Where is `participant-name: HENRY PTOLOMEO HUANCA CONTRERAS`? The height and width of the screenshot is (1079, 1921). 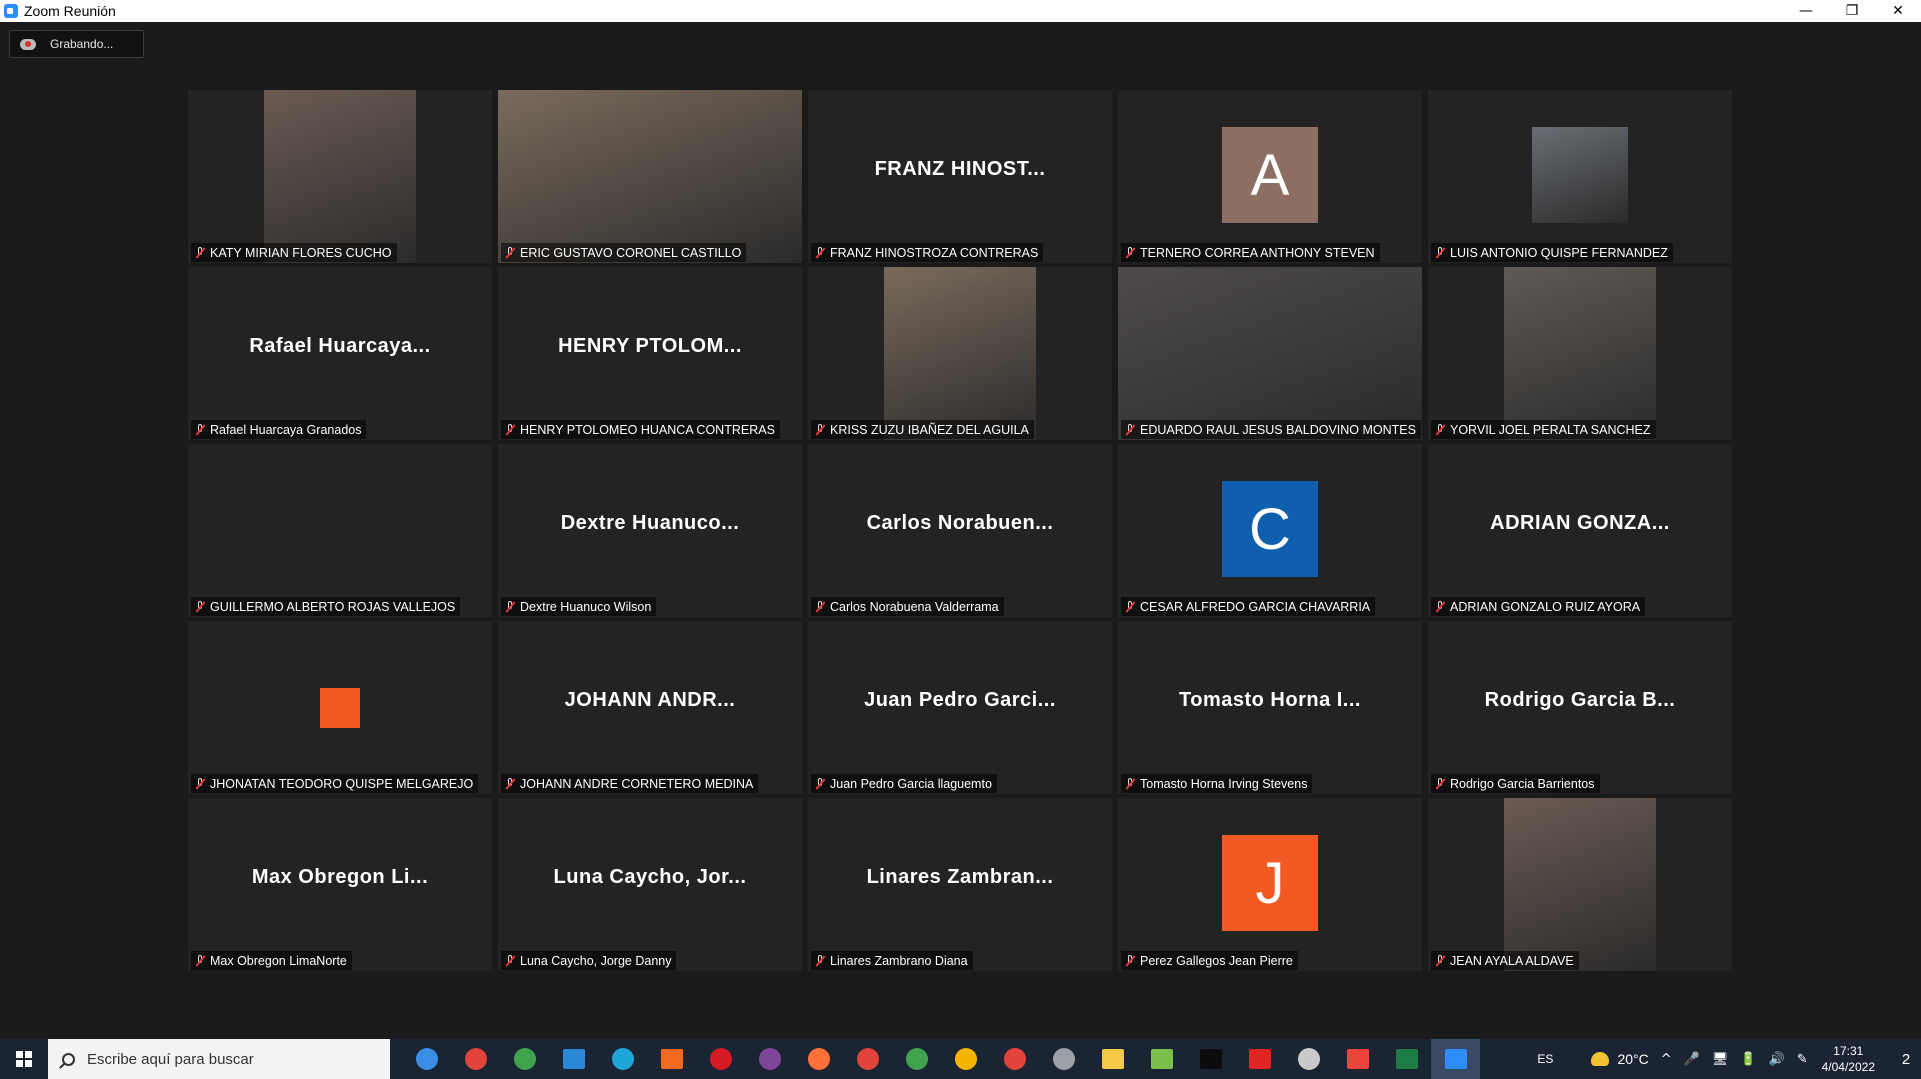
participant-name: HENRY PTOLOMEO HUANCA CONTRERAS is located at coordinates (647, 429).